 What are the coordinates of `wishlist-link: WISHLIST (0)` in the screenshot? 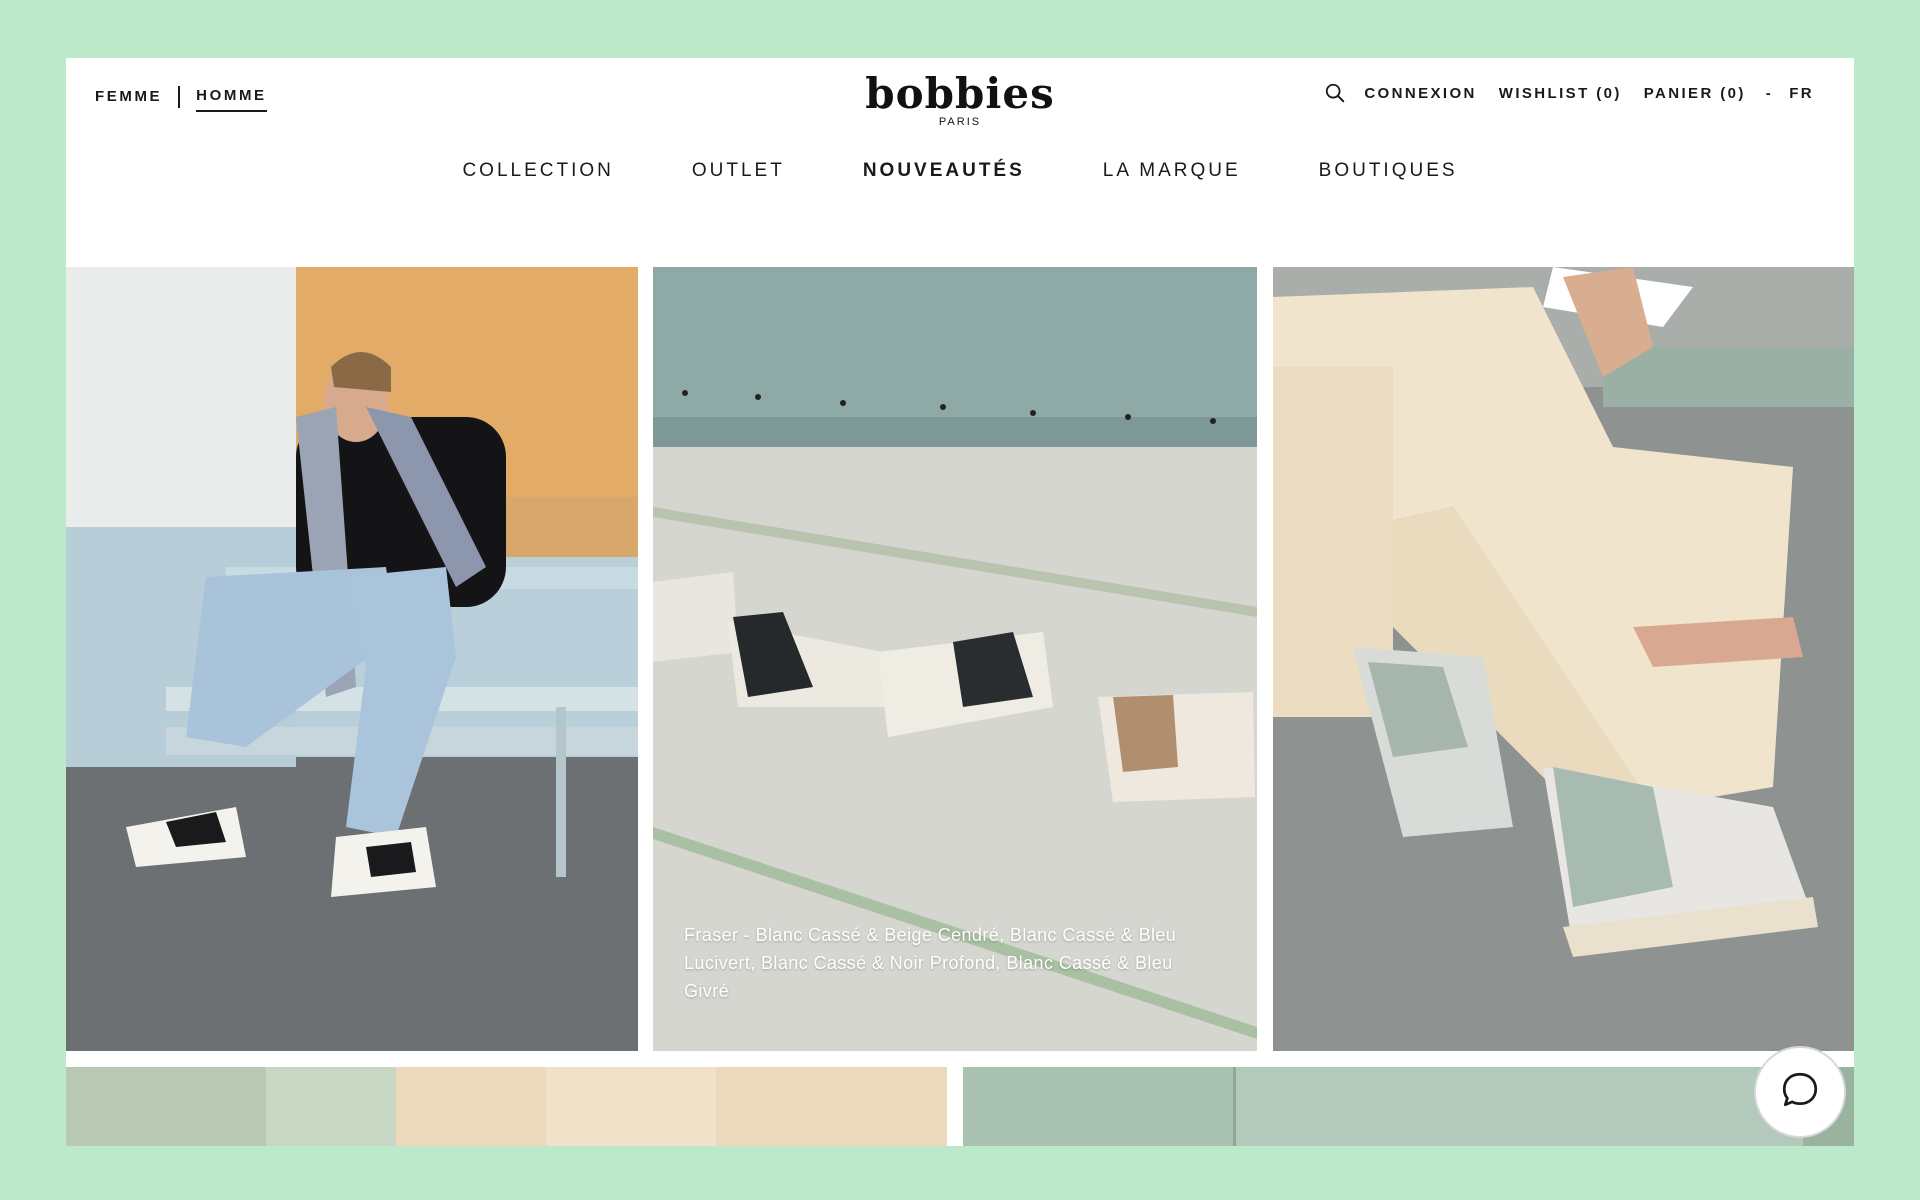 It's located at (1560, 93).